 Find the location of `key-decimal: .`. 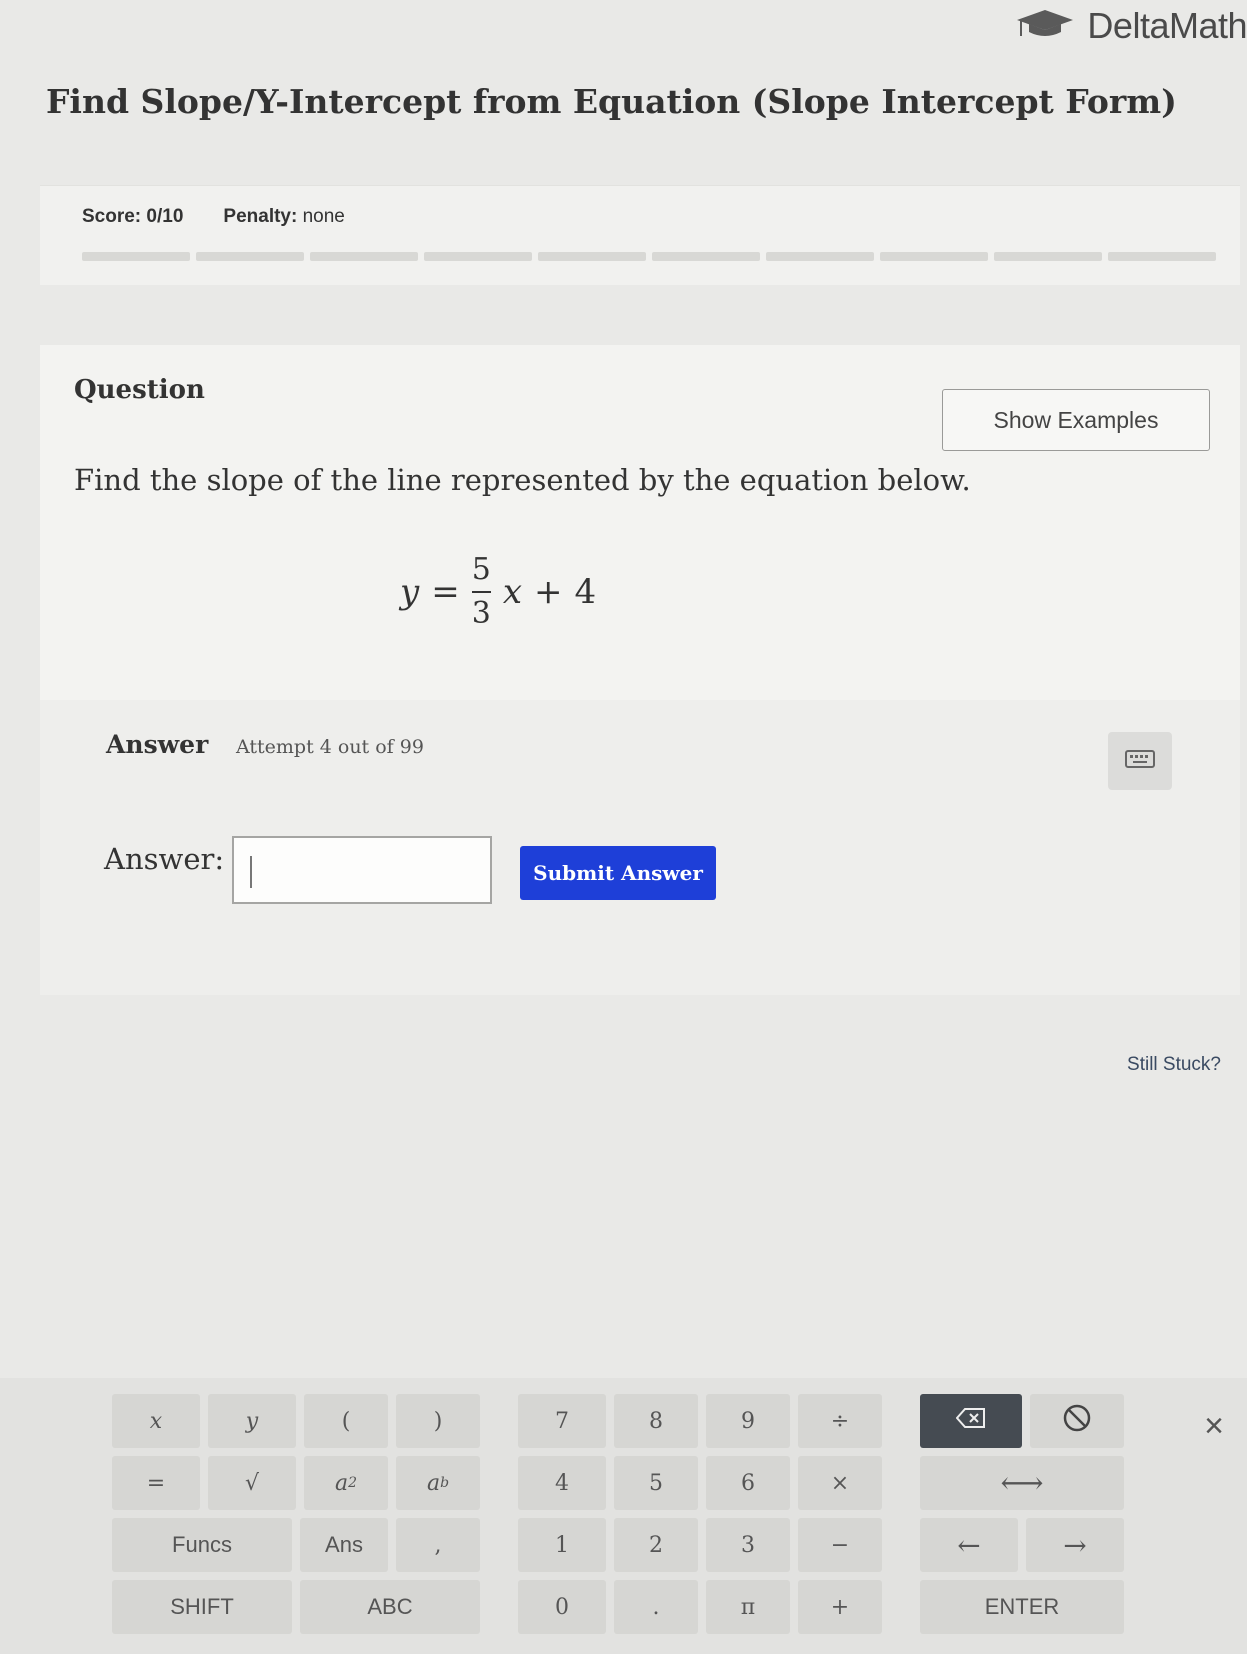

key-decimal: . is located at coordinates (656, 1607).